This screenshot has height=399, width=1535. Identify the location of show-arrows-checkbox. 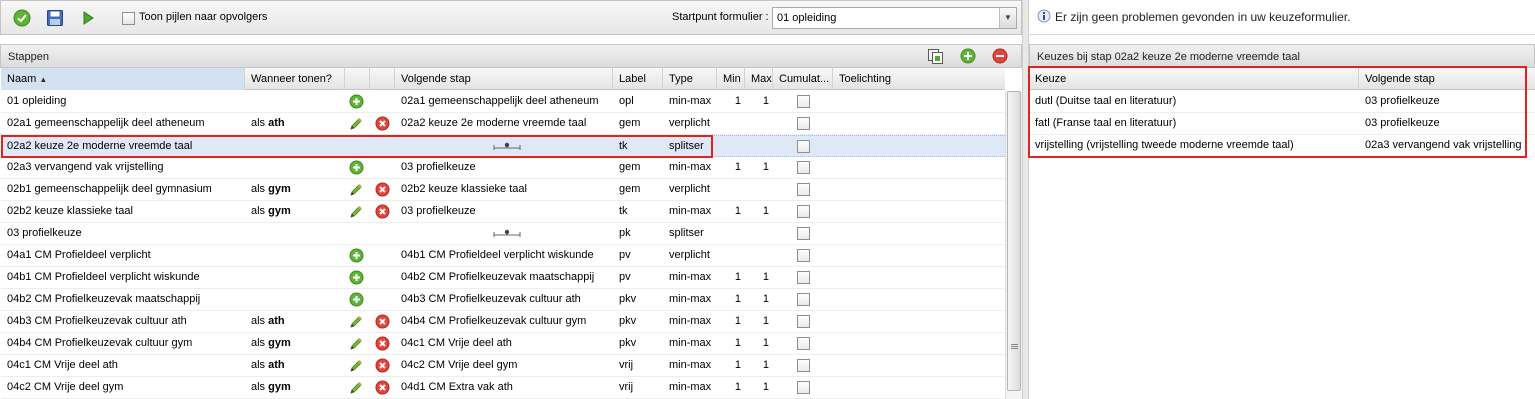
(128, 18).